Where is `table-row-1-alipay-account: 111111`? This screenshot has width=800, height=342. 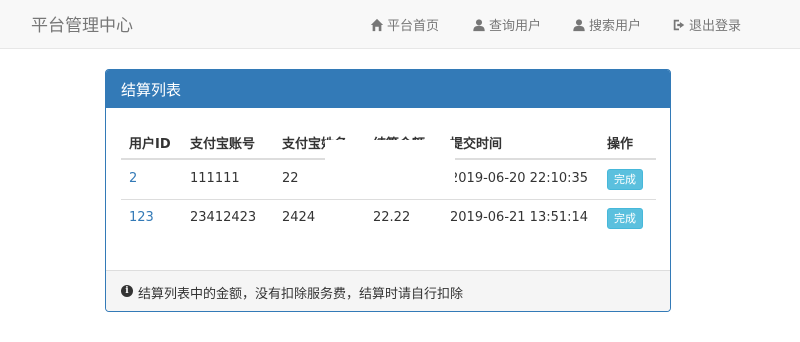
table-row-1-alipay-account: 111111 is located at coordinates (215, 178).